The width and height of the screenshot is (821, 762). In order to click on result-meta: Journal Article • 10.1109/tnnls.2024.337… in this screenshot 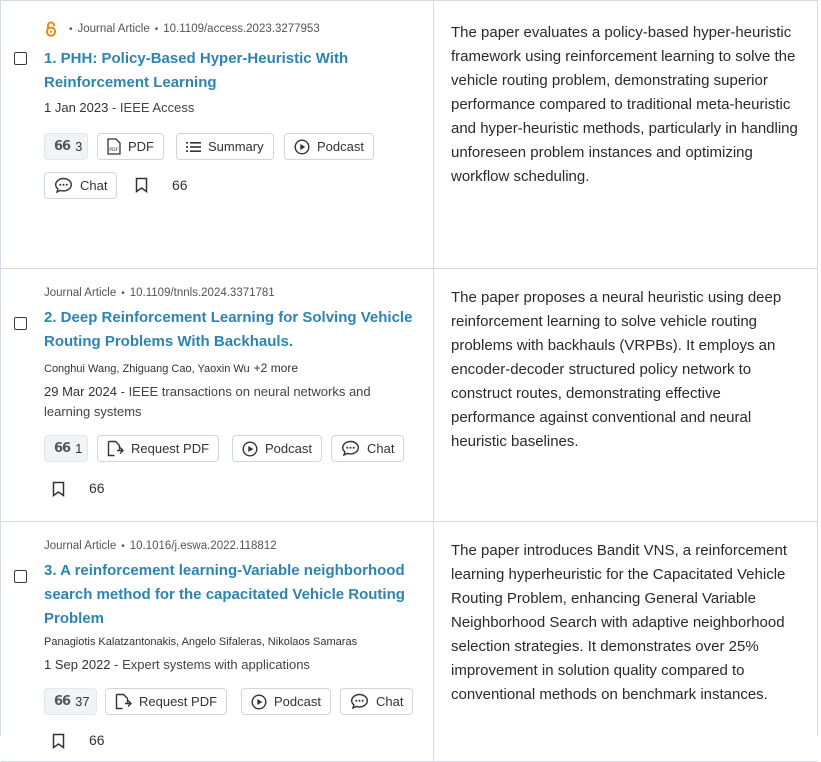, I will do `click(159, 293)`.